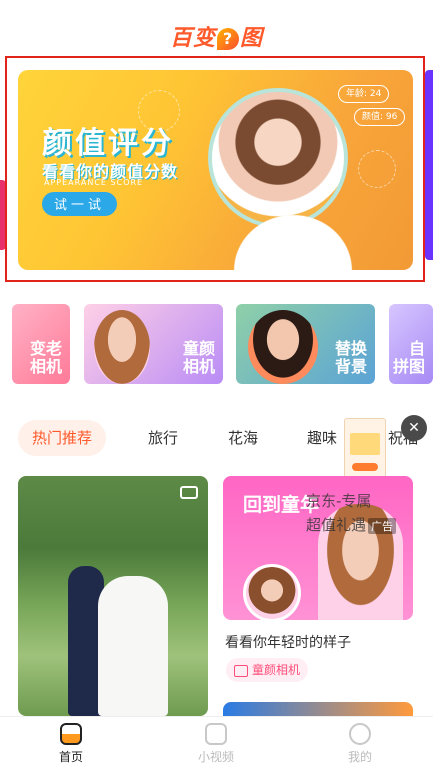 This screenshot has width=433, height=772. I want to click on card-thumbnail, so click(272, 592).